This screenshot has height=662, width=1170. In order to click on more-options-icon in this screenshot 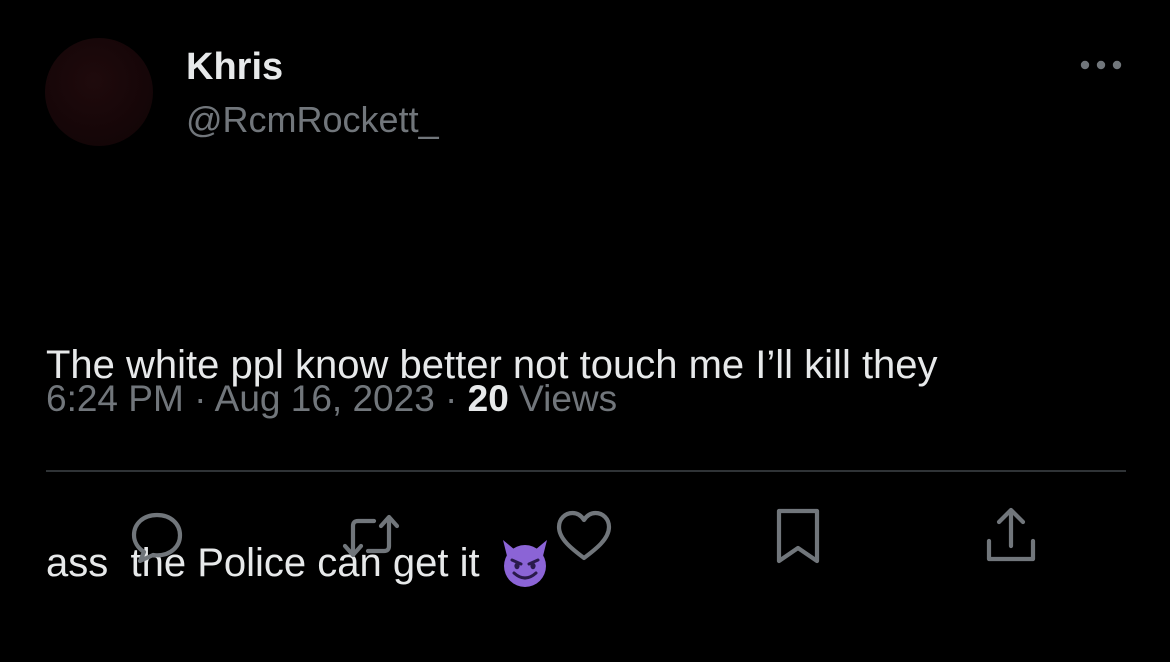, I will do `click(1101, 65)`.